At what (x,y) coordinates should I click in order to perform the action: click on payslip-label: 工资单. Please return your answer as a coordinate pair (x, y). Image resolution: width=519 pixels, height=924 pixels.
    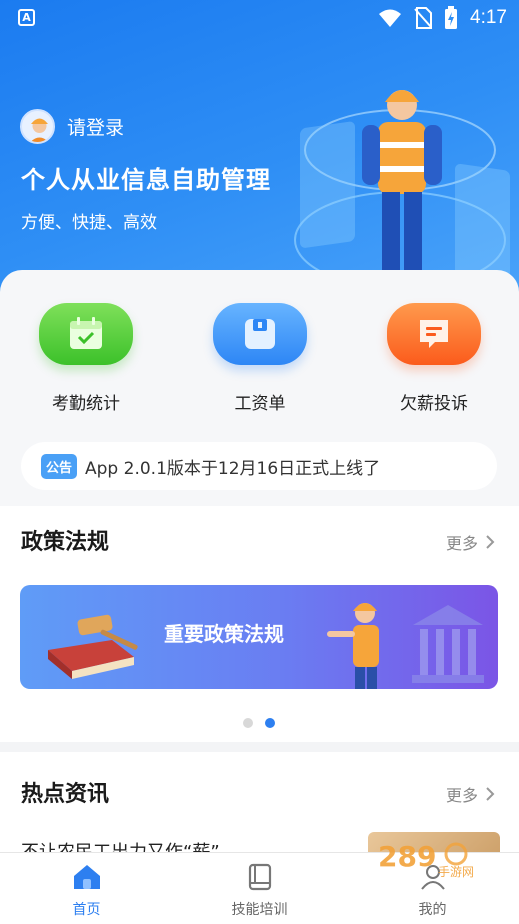
    Looking at the image, I should click on (260, 404).